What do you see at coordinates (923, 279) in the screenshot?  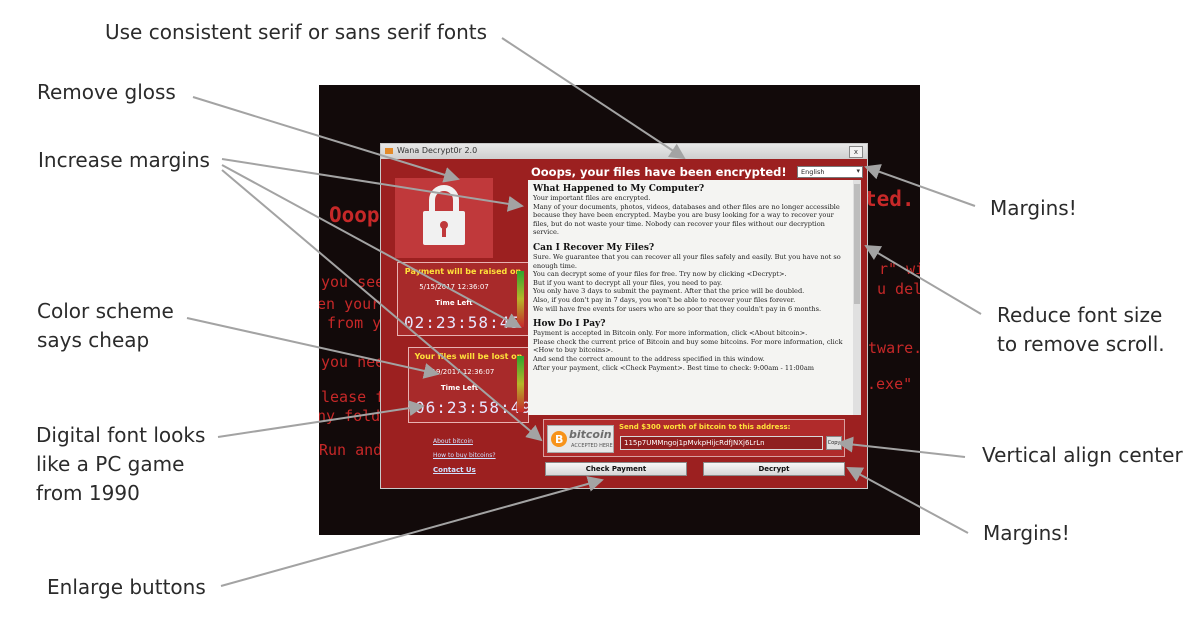 I see `arrow-reduce-font` at bounding box center [923, 279].